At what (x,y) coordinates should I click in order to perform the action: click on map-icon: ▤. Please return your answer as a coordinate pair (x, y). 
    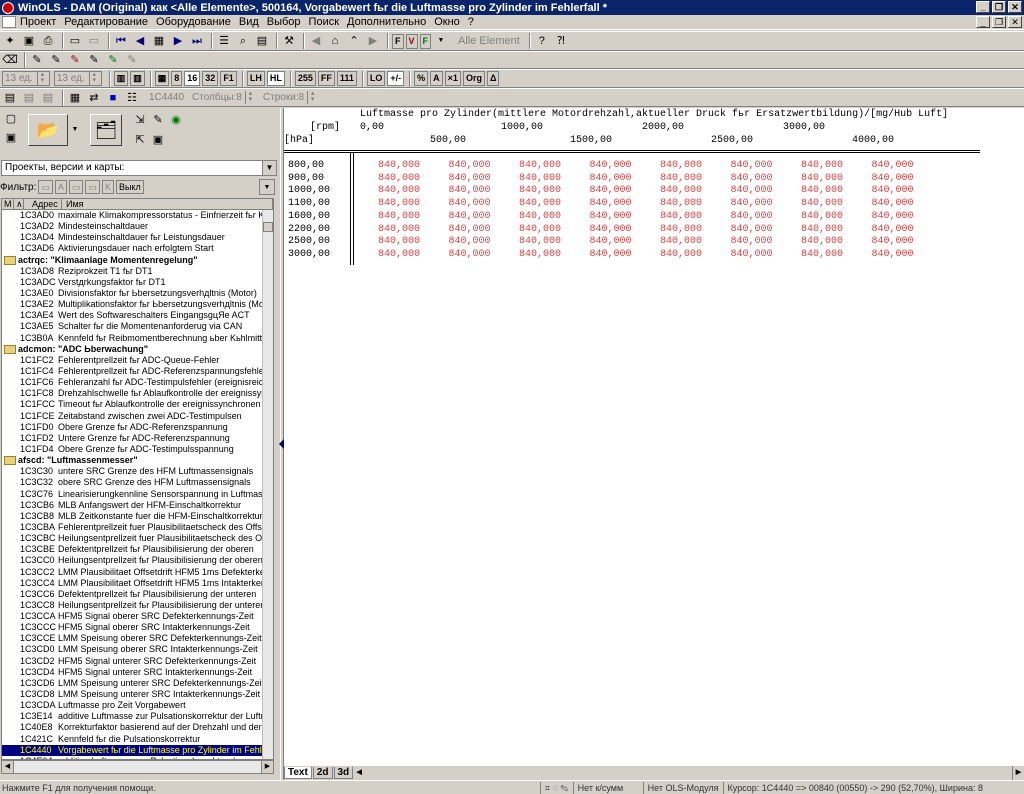
    Looking at the image, I should click on (10, 98).